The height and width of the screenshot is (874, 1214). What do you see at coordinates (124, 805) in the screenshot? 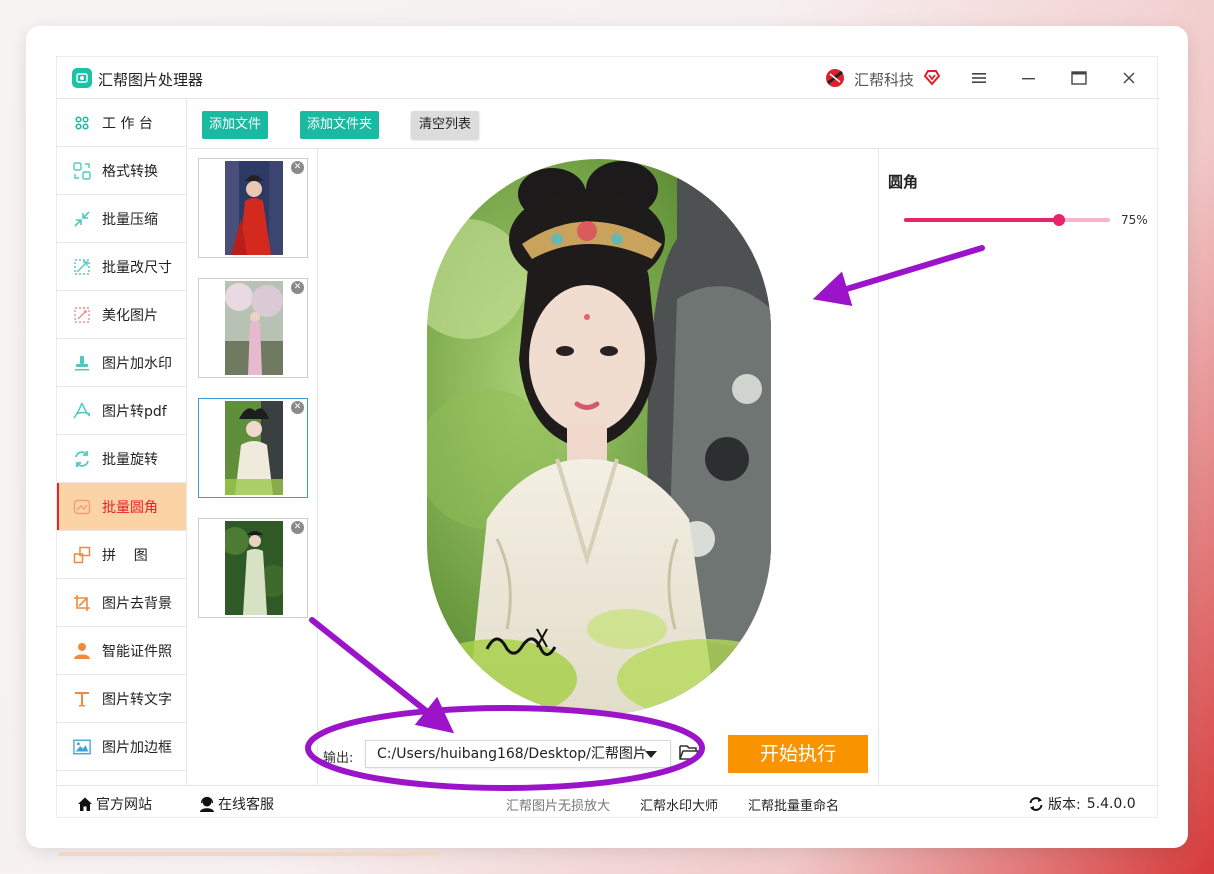
I see `official-website-label: 官方网站` at bounding box center [124, 805].